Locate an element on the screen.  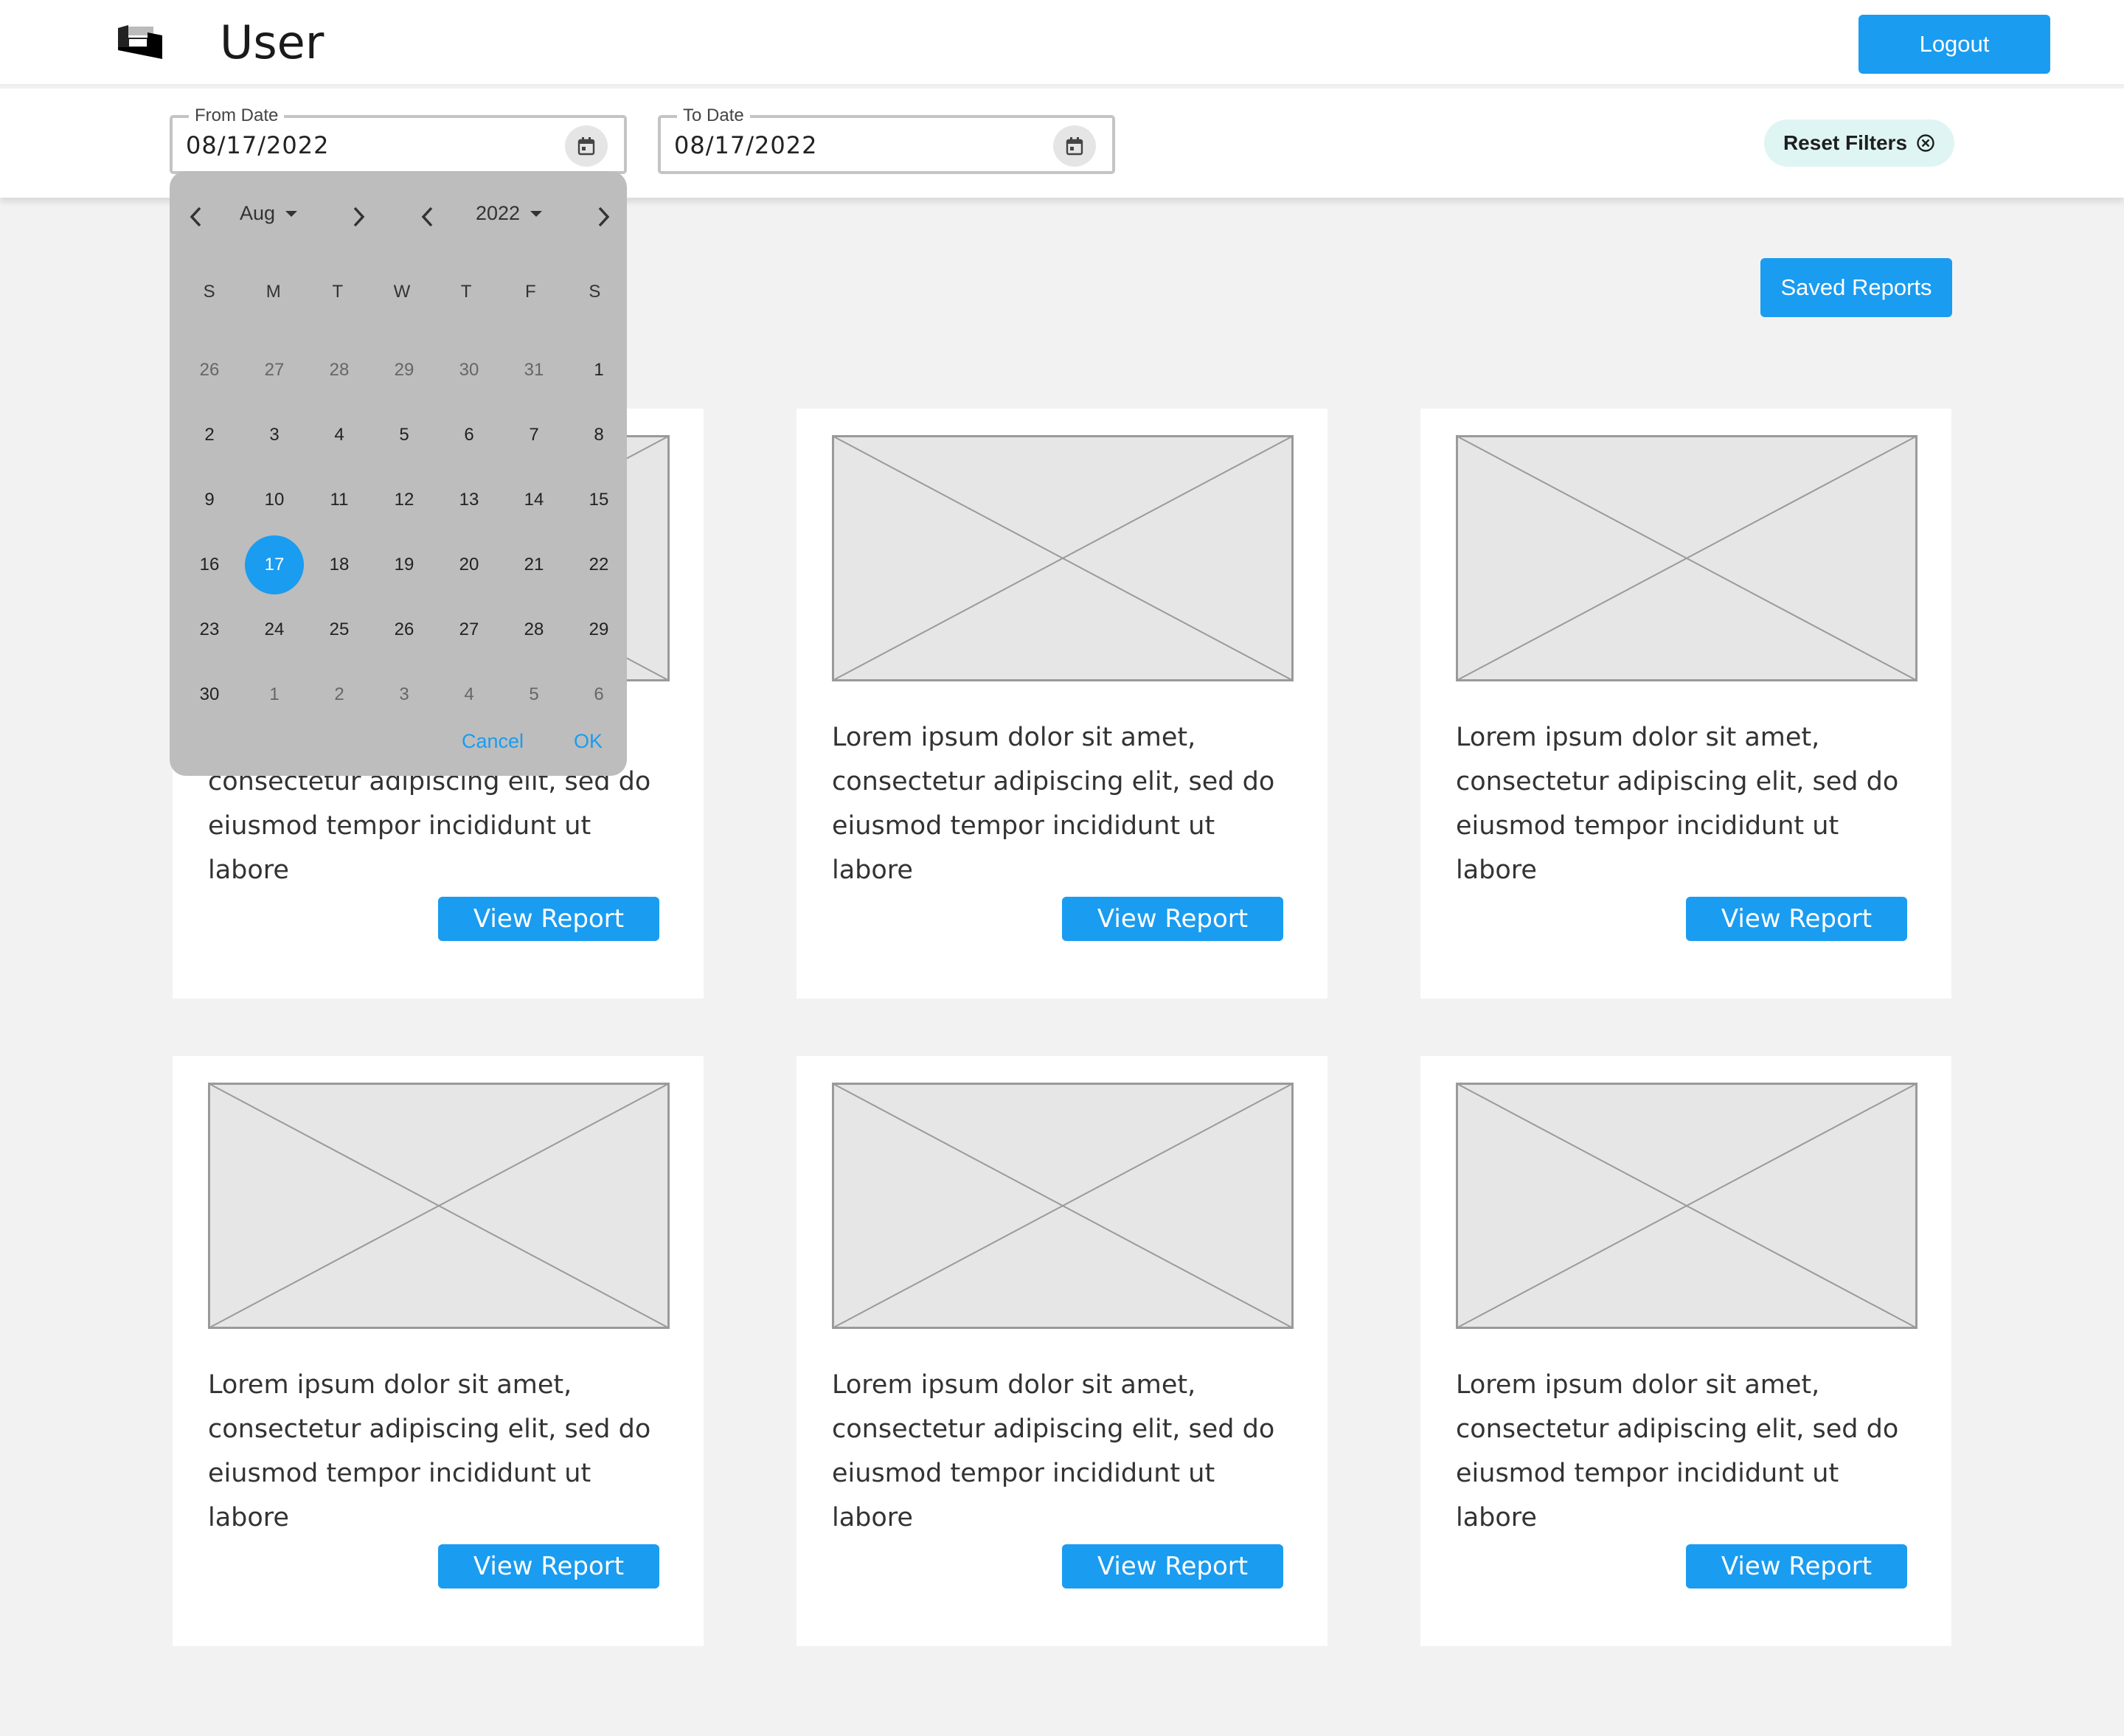
to-date-label: To Date is located at coordinates (713, 116).